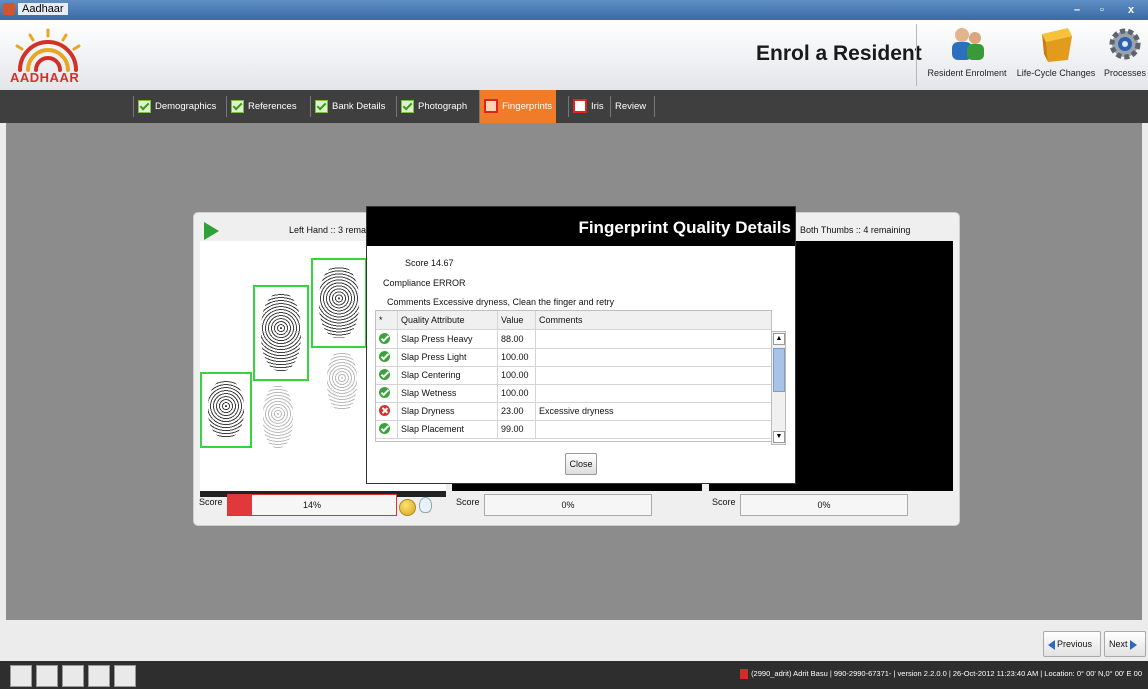 This screenshot has width=1148, height=689. Describe the element at coordinates (1077, 10) in the screenshot. I see `minimize-button: –` at that location.